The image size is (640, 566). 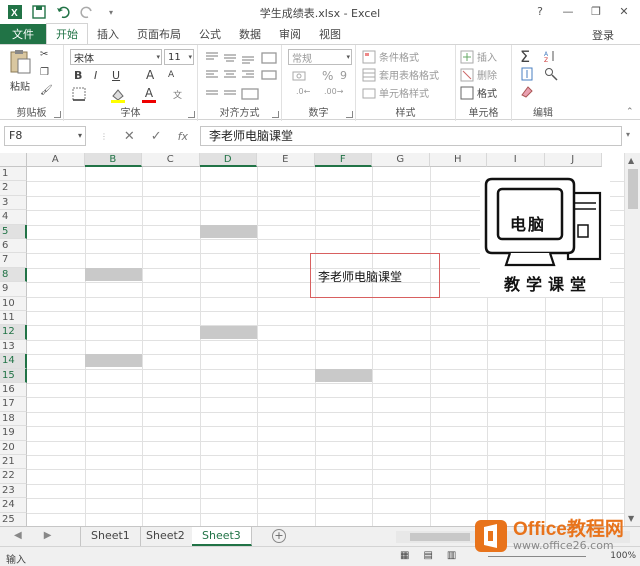 I want to click on page-break-view-icon: ▥, so click(x=451, y=555).